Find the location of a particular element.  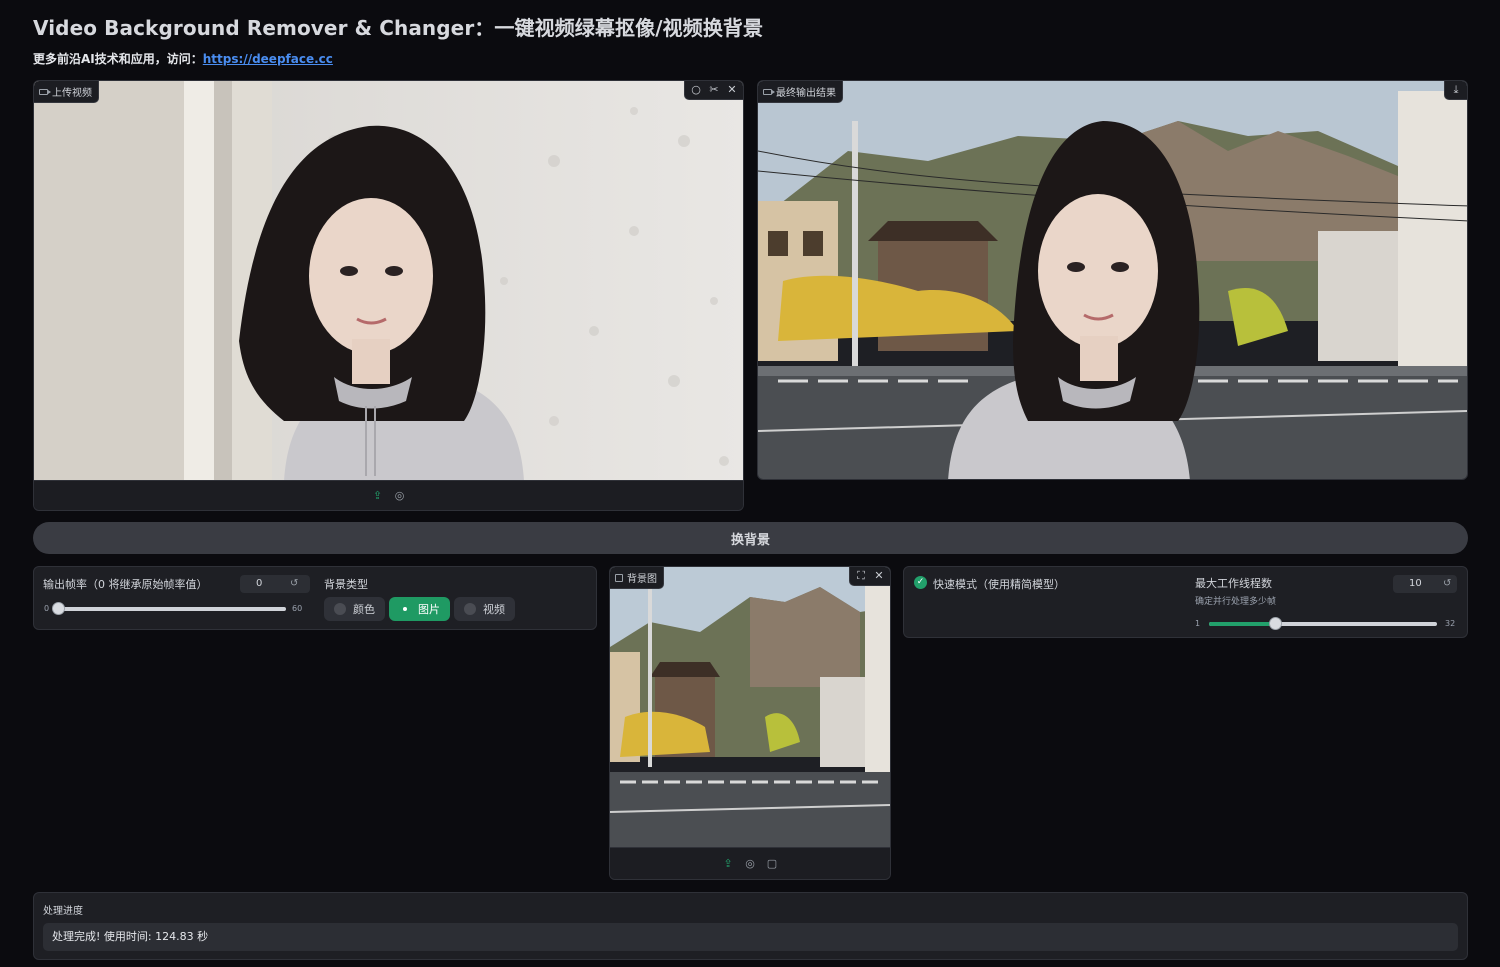

image-icon is located at coordinates (619, 577).